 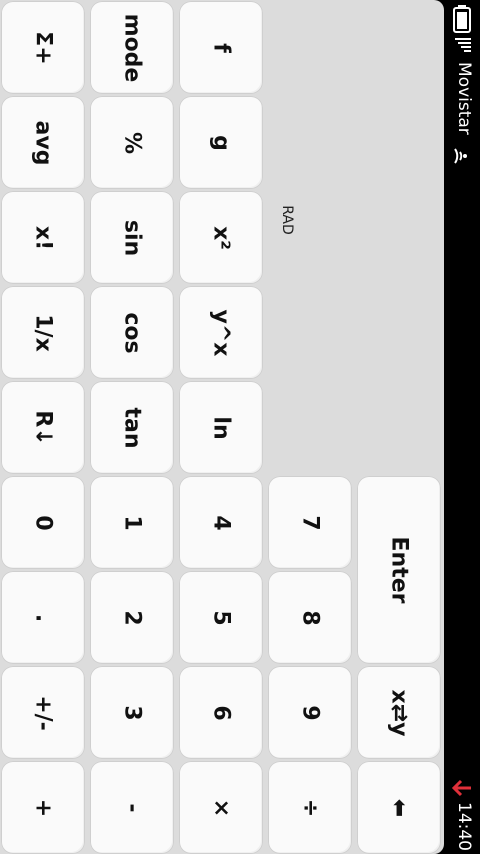 I want to click on key-label: 9, so click(x=310, y=712).